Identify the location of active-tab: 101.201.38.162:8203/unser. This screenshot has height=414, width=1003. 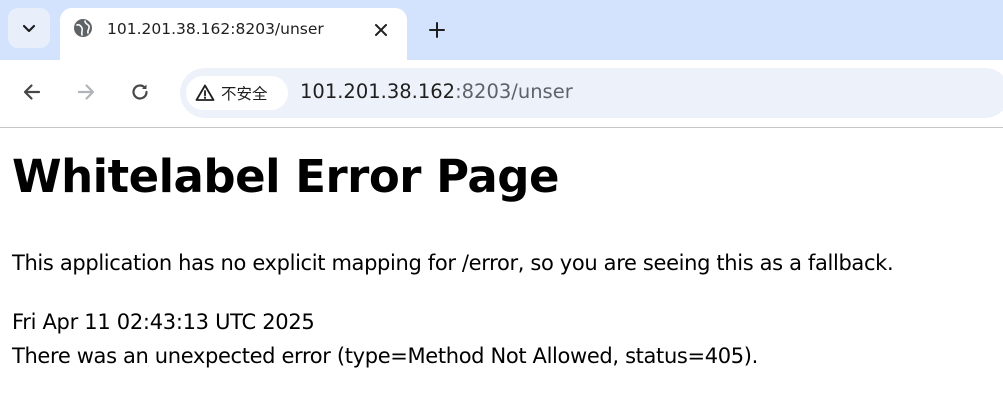
(233, 34).